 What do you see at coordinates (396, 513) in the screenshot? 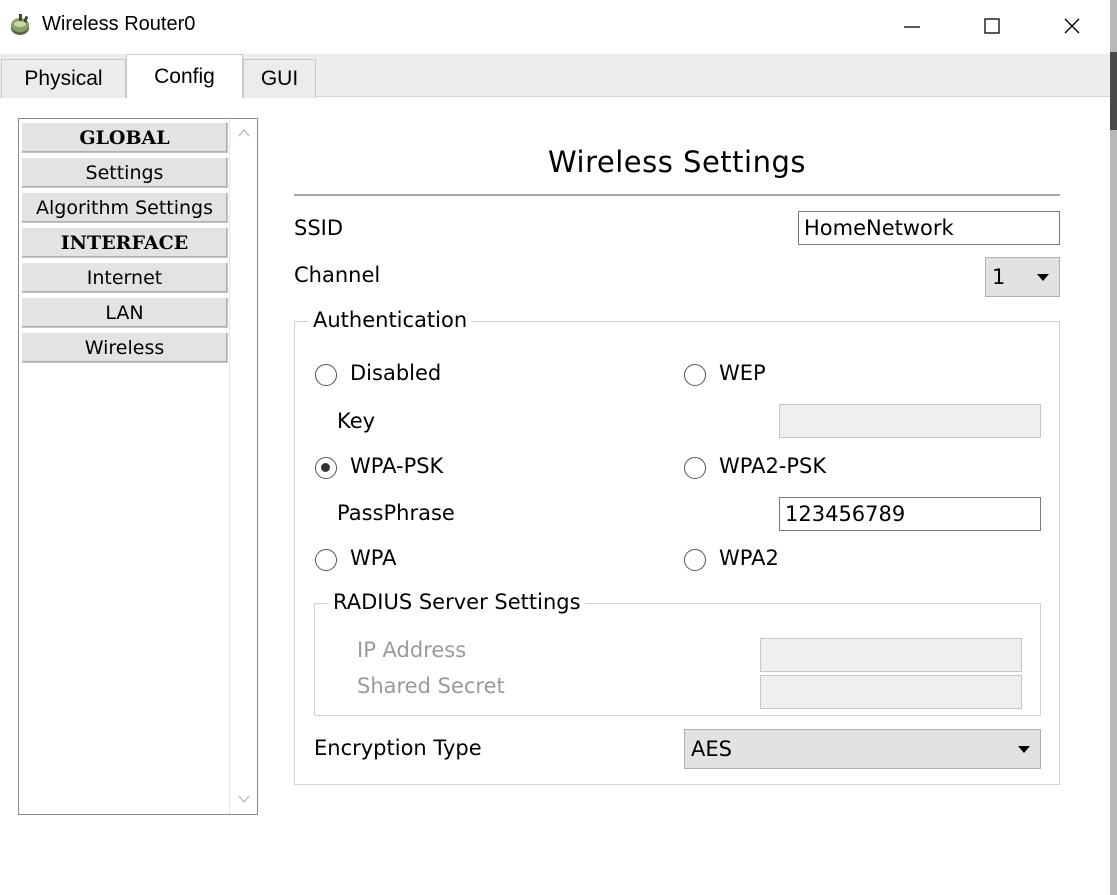
I see `passphrase-label: PassPhrase` at bounding box center [396, 513].